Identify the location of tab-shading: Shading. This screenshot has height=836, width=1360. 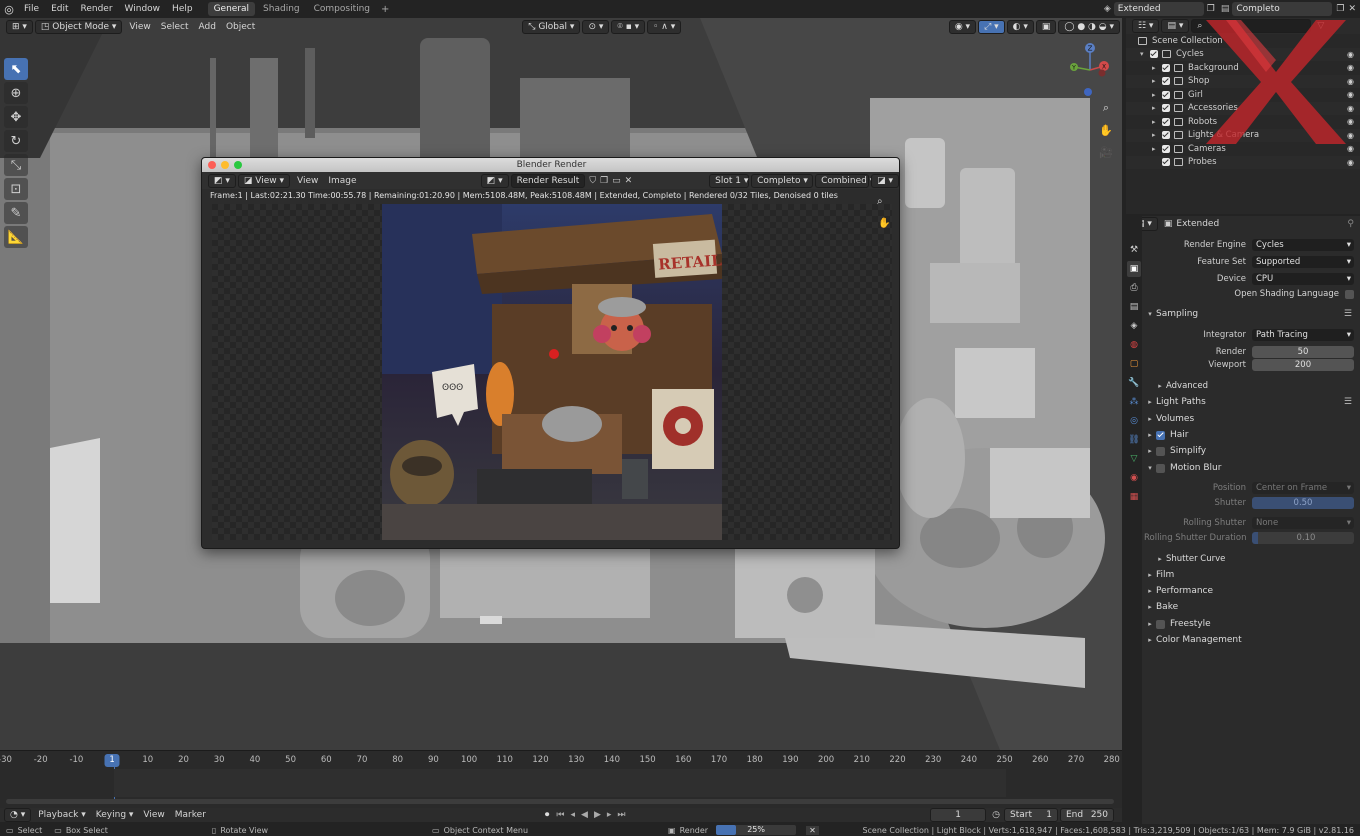
(281, 9).